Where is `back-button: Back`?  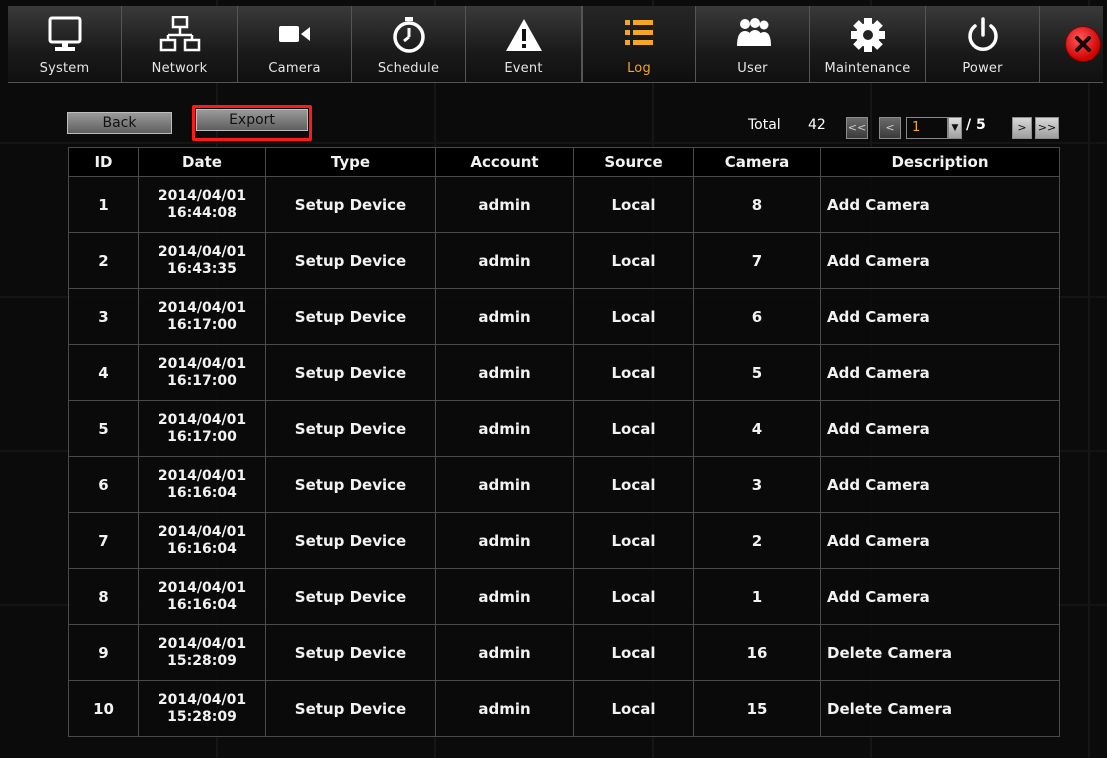
back-button: Back is located at coordinates (119, 123).